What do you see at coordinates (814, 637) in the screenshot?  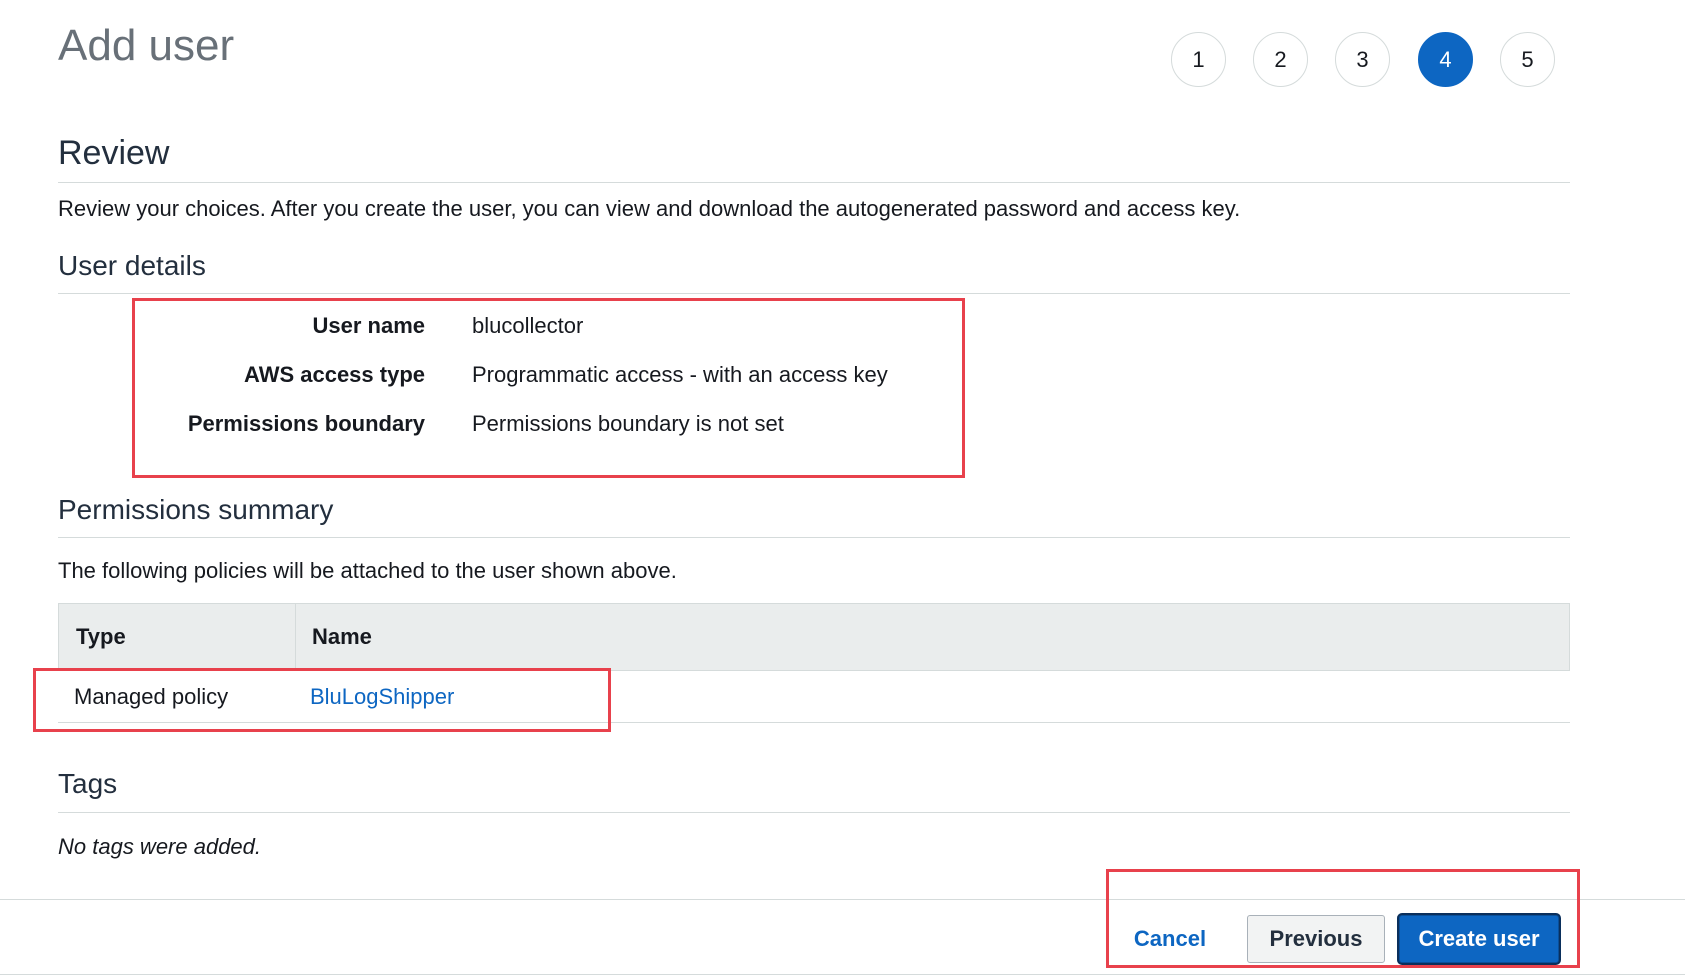 I see `policies-table-header: Type Name` at bounding box center [814, 637].